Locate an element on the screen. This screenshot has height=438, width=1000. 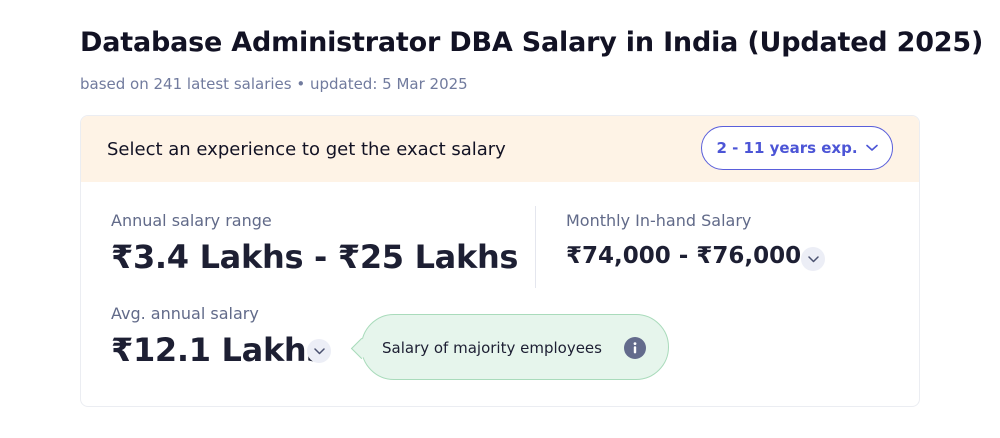
column-divider is located at coordinates (535, 247).